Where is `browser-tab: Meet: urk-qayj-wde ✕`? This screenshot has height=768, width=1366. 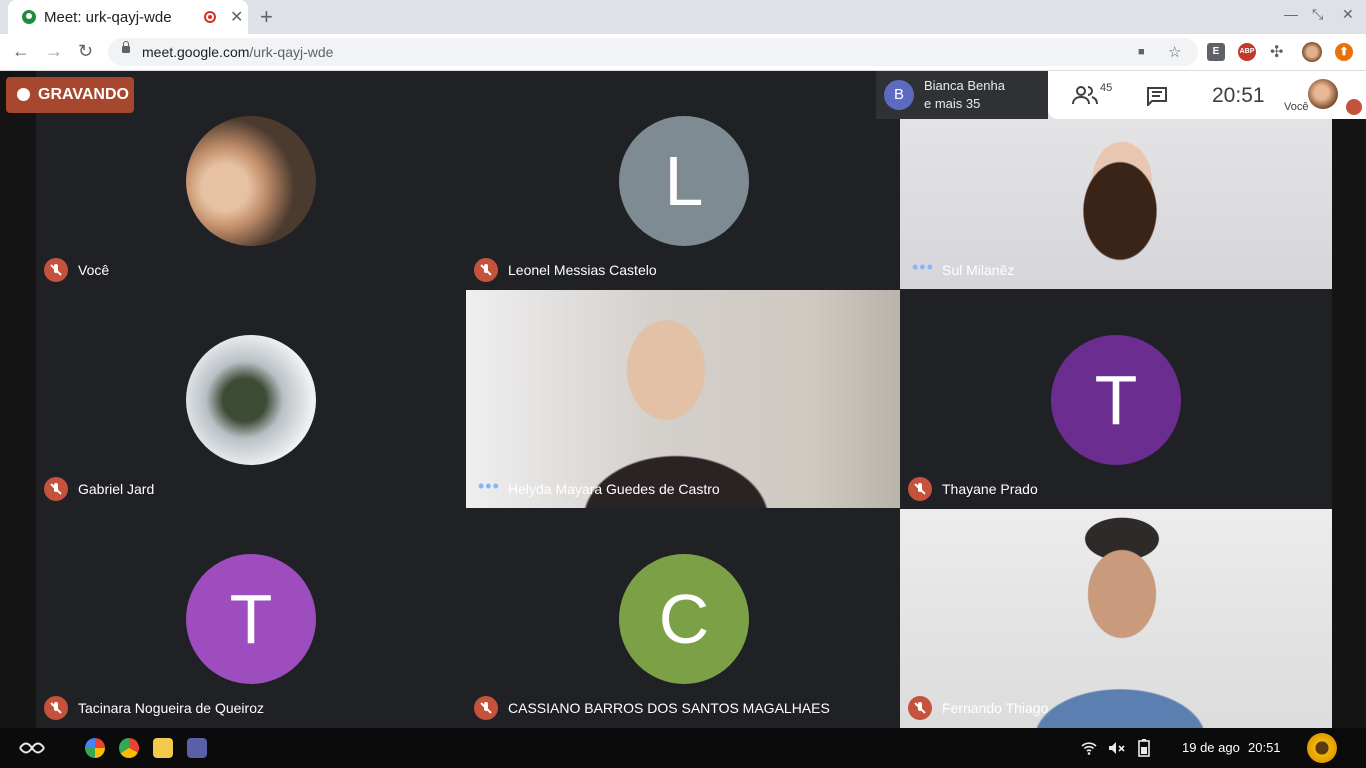
browser-tab: Meet: urk-qayj-wde ✕ is located at coordinates (128, 17).